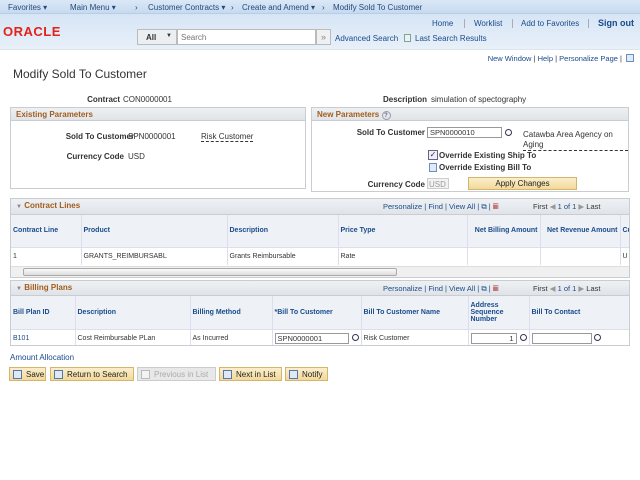  Describe the element at coordinates (433, 155) in the screenshot. I see `override-ship-checkbox: ✓` at that location.